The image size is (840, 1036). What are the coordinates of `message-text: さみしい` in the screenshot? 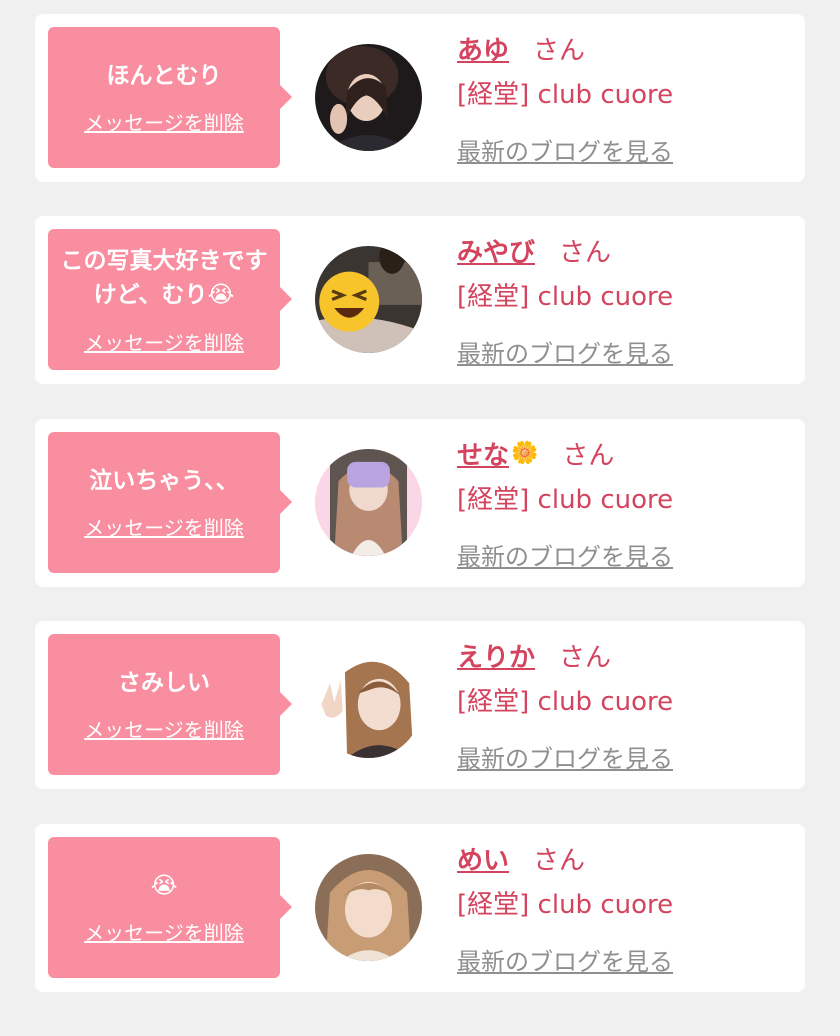 It's located at (164, 682).